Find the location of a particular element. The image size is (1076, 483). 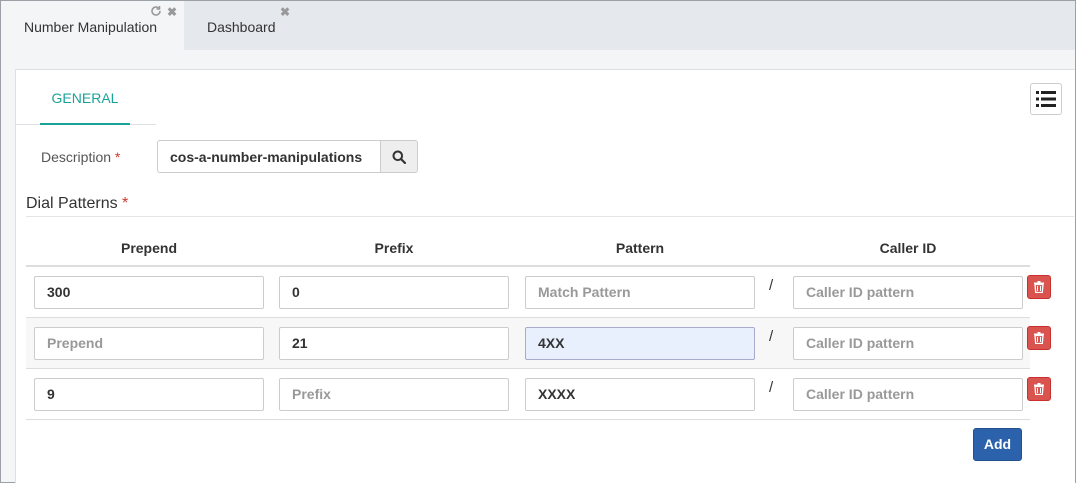

tab-number-manipulation: Number Manipulation ✖ is located at coordinates (92, 25).